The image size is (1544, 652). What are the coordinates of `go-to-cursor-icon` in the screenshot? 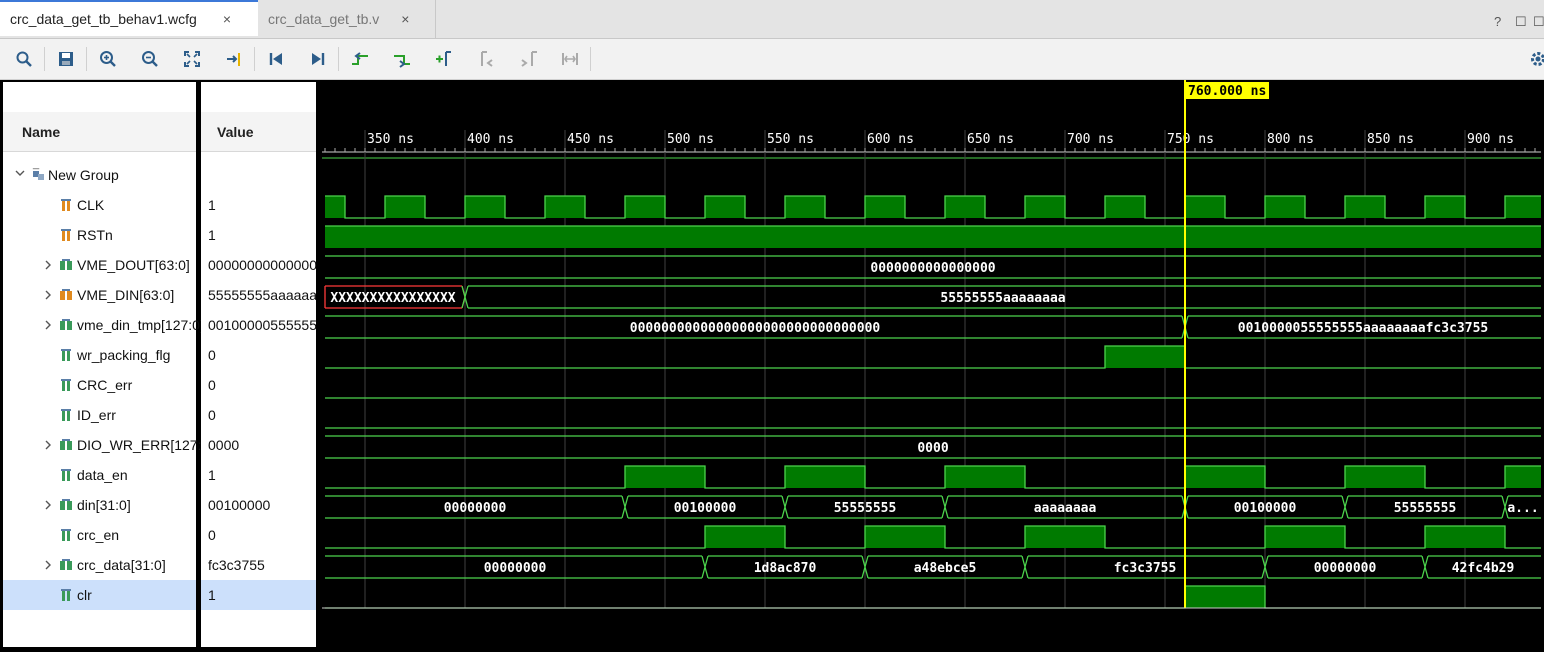 It's located at (234, 59).